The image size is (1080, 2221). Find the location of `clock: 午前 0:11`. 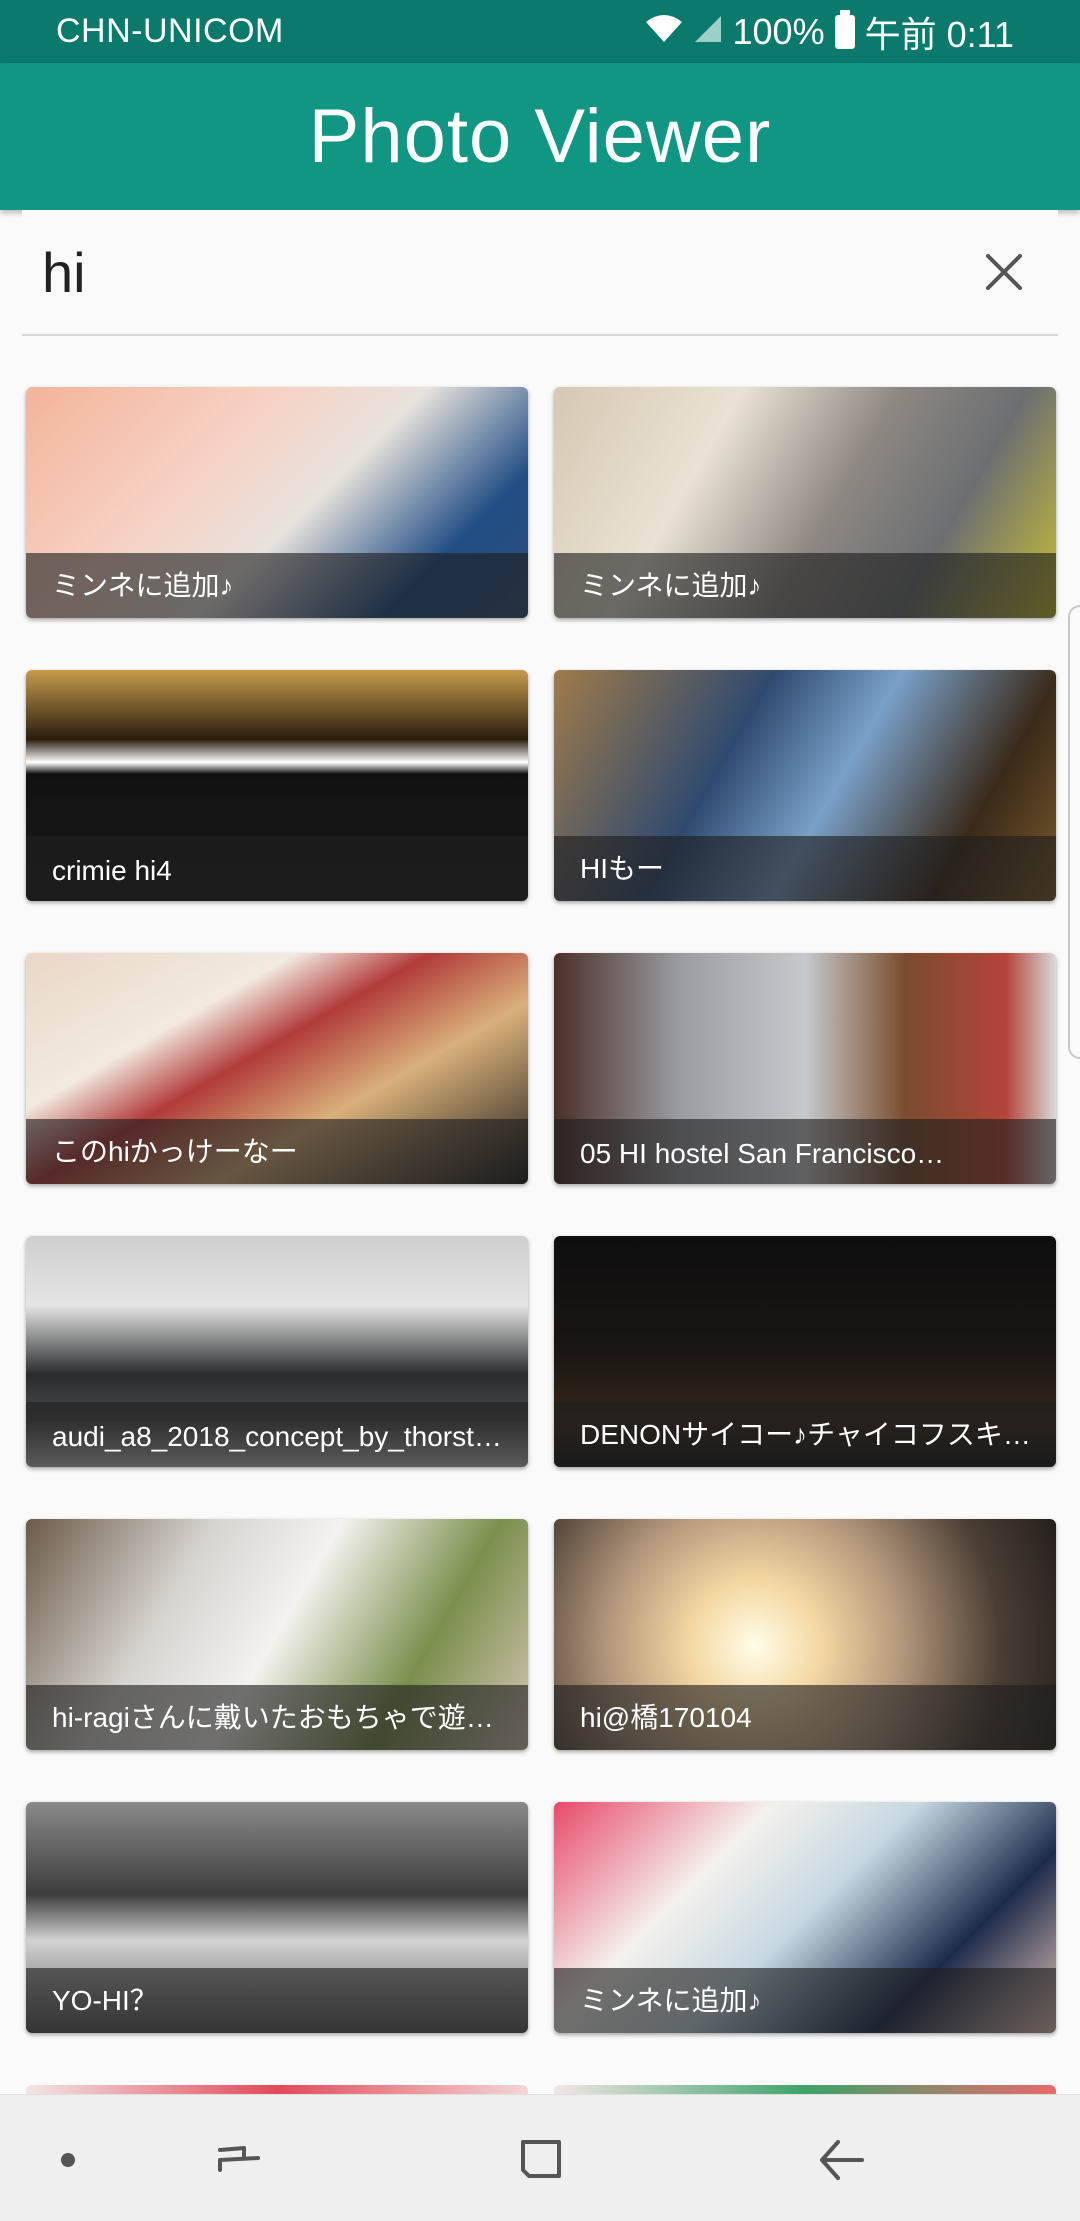

clock: 午前 0:11 is located at coordinates (939, 34).